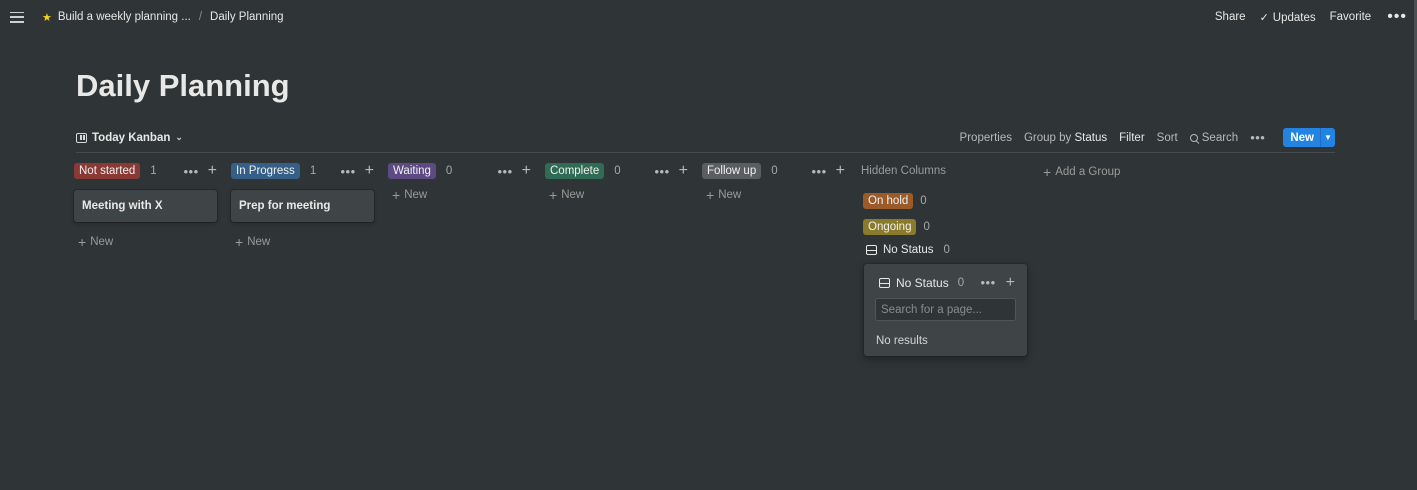 This screenshot has height=490, width=1417. What do you see at coordinates (732, 171) in the screenshot?
I see `status-tag: Follow up` at bounding box center [732, 171].